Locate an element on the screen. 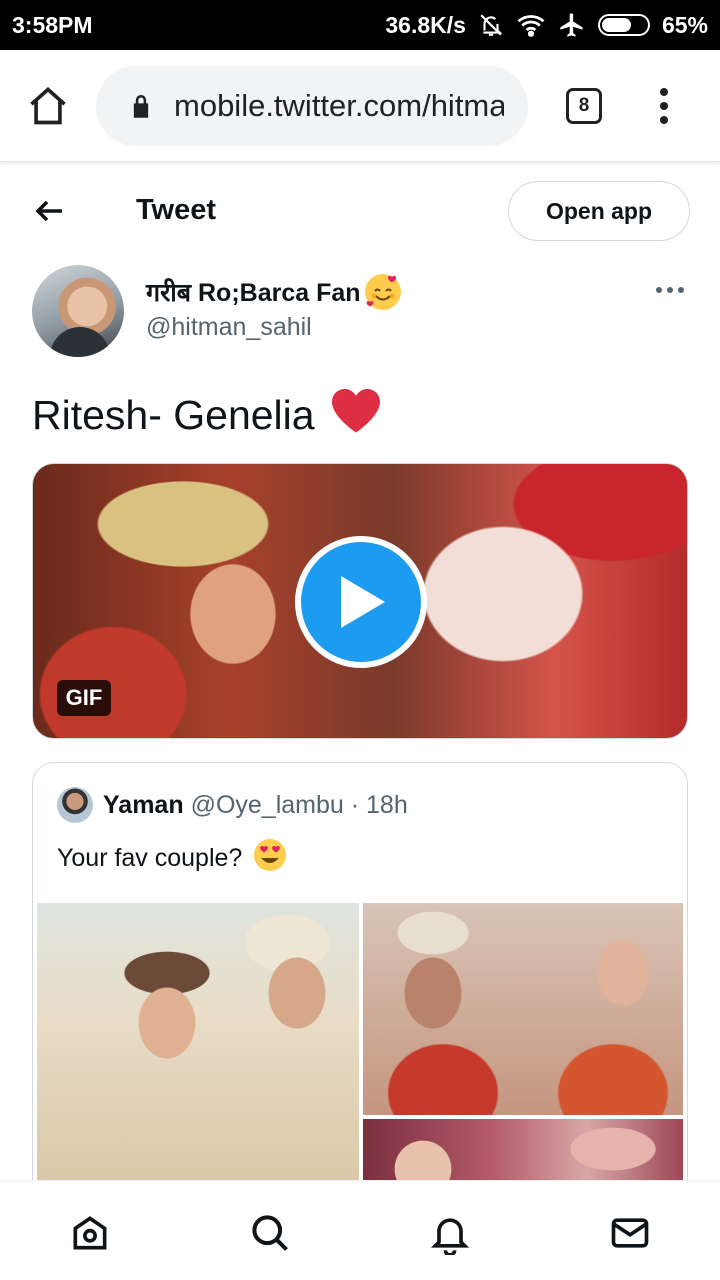 This screenshot has width=720, height=1280. more-options-icon is located at coordinates (670, 290).